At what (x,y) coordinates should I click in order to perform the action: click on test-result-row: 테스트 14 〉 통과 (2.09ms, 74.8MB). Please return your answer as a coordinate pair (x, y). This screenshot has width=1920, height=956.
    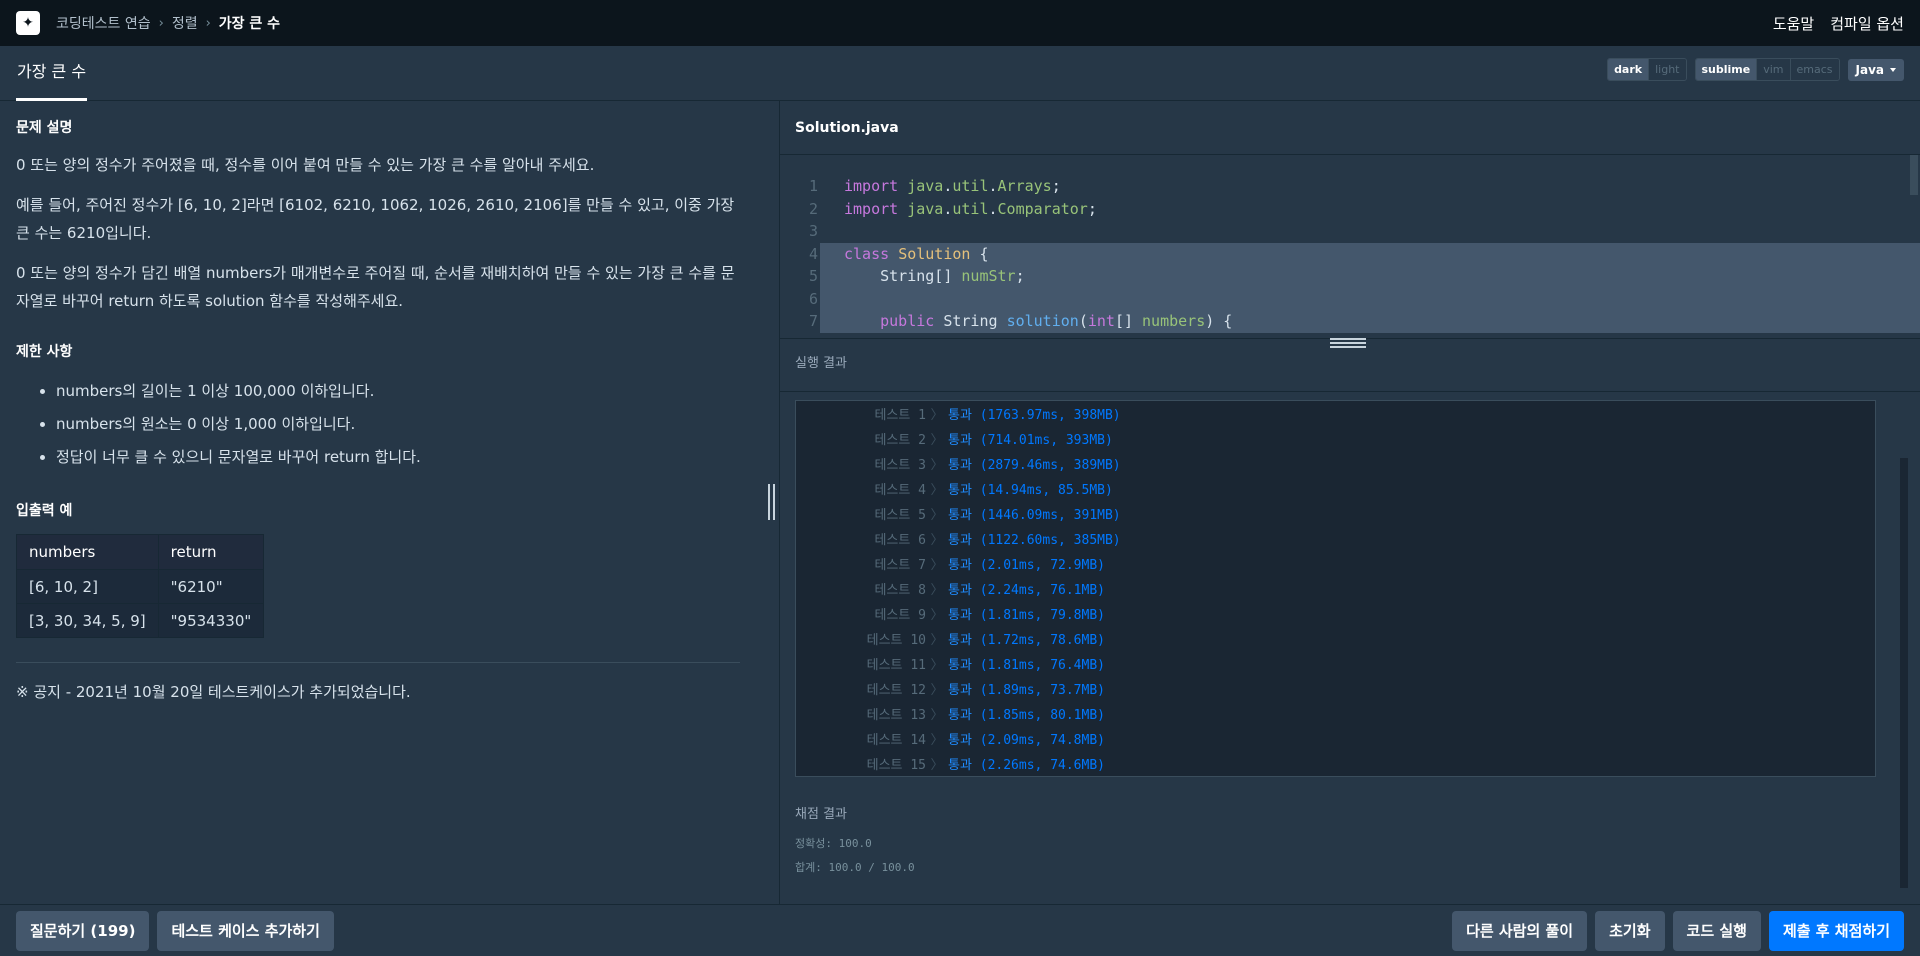
    Looking at the image, I should click on (1335, 740).